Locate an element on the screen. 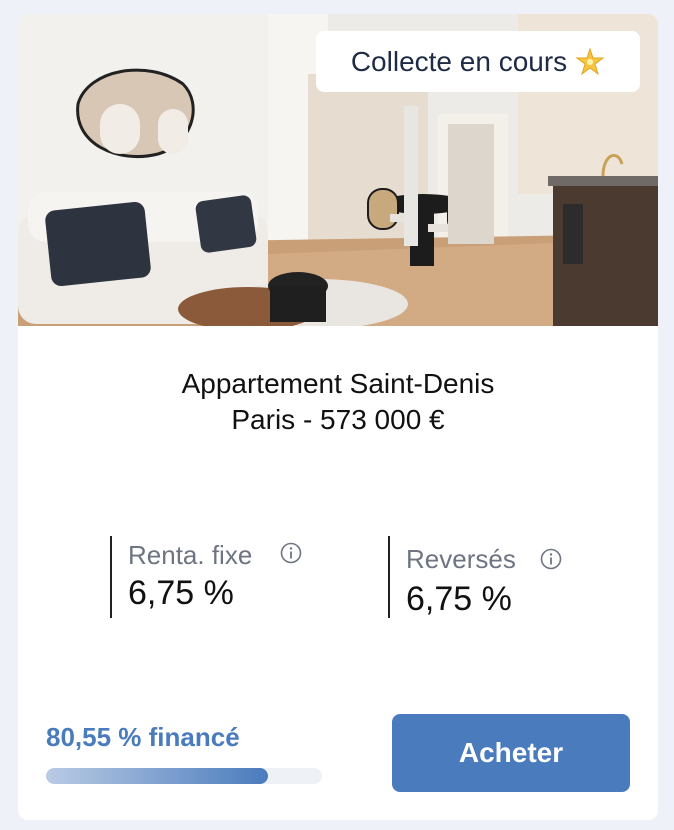 This screenshot has height=830, width=674. status-badge: Collecte en cours is located at coordinates (478, 61).